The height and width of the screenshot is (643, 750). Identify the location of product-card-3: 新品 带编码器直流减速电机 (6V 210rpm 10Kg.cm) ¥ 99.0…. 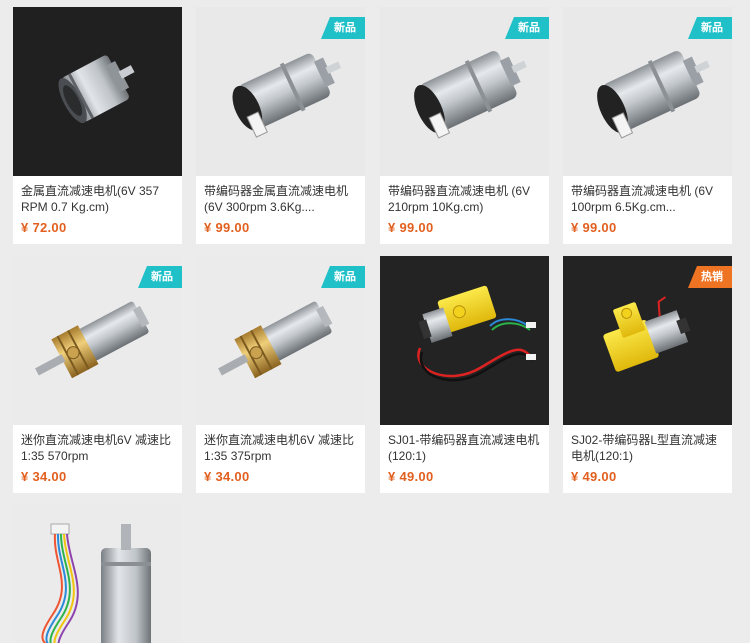
(464, 125).